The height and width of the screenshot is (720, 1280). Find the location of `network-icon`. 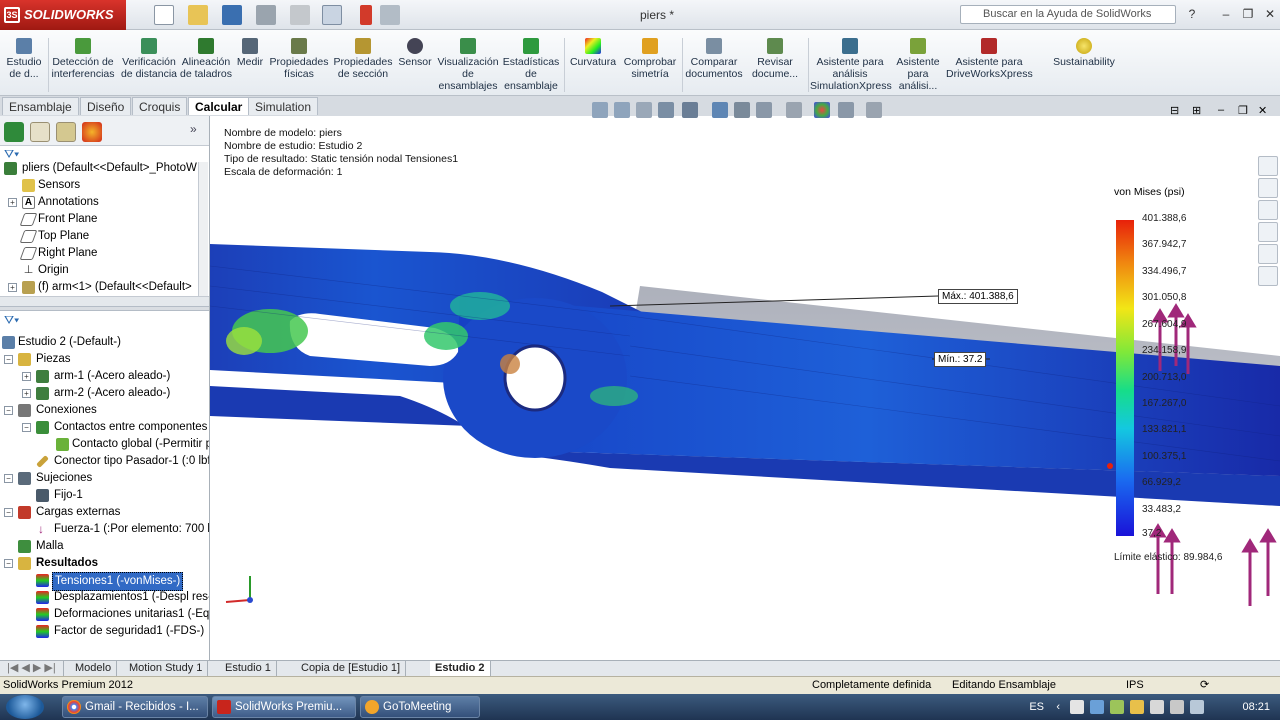

network-icon is located at coordinates (1157, 707).